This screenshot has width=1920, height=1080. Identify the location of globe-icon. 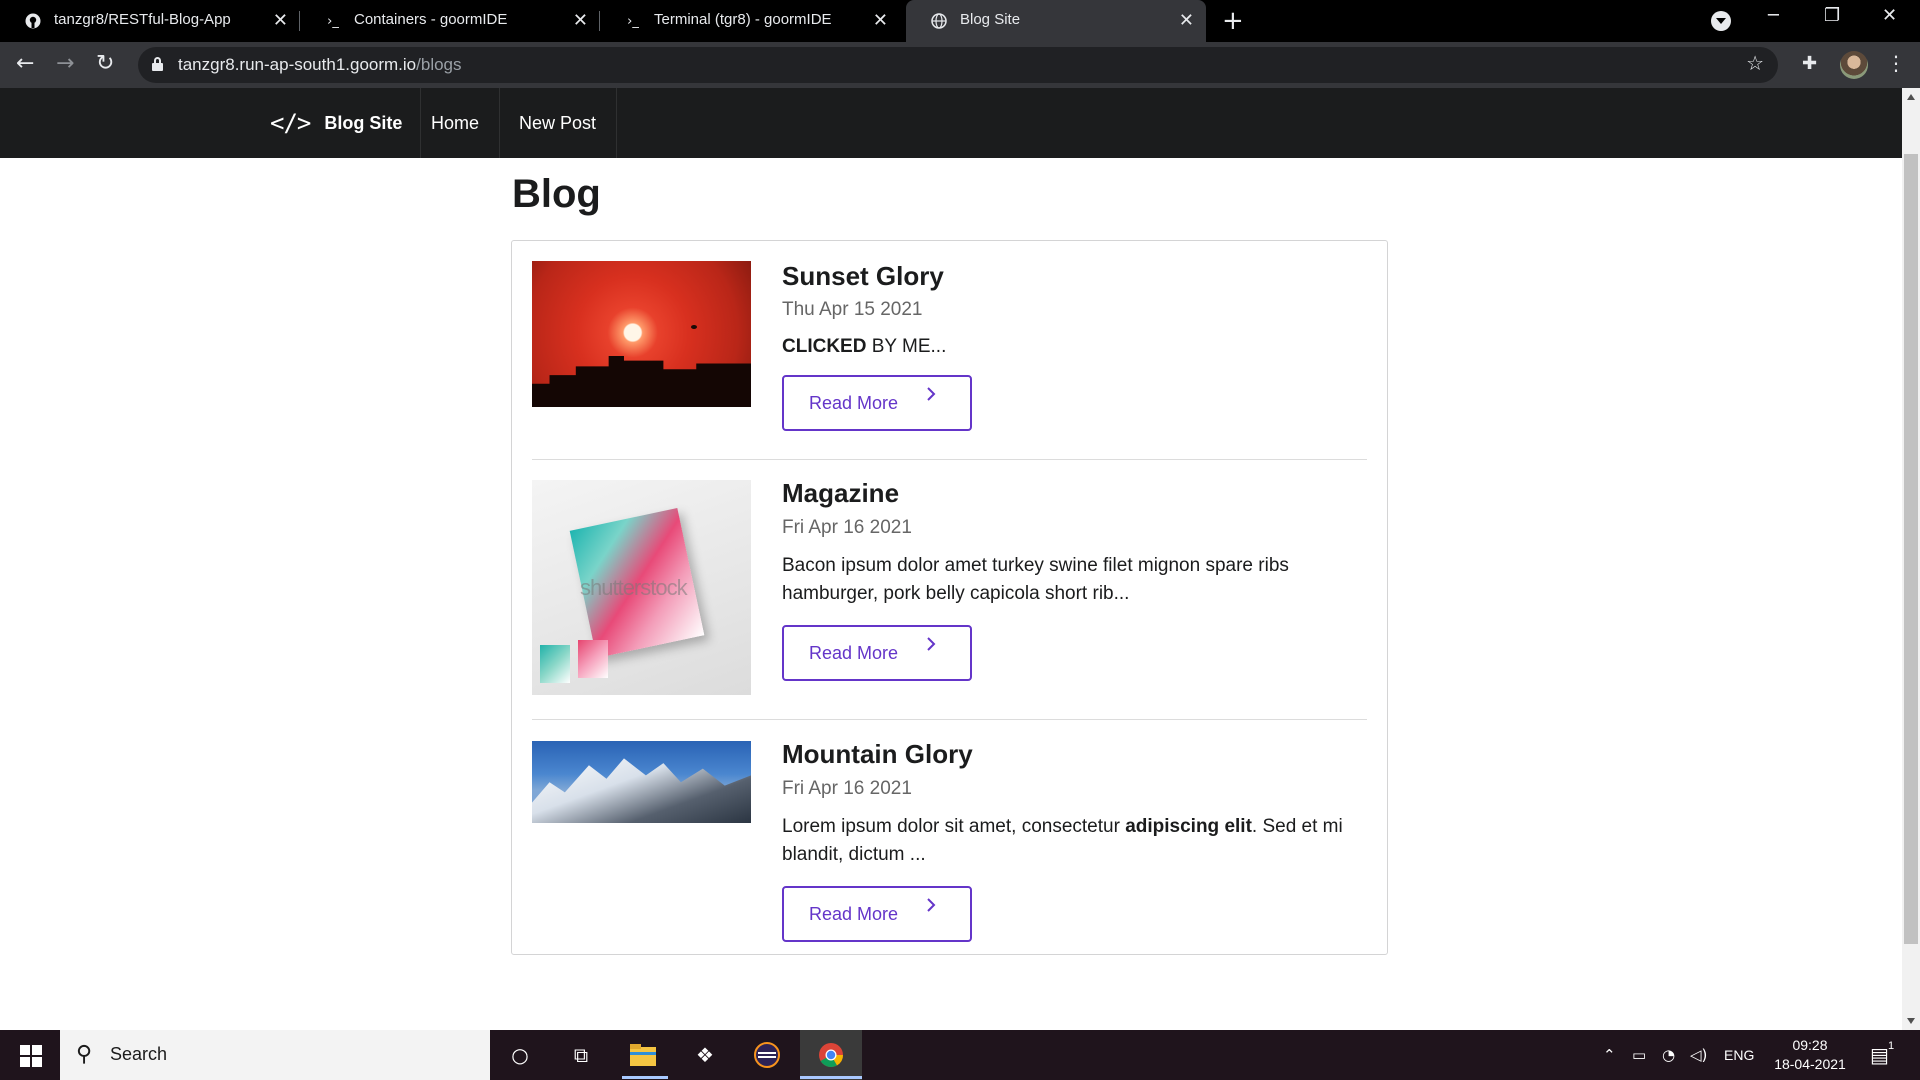
(939, 21).